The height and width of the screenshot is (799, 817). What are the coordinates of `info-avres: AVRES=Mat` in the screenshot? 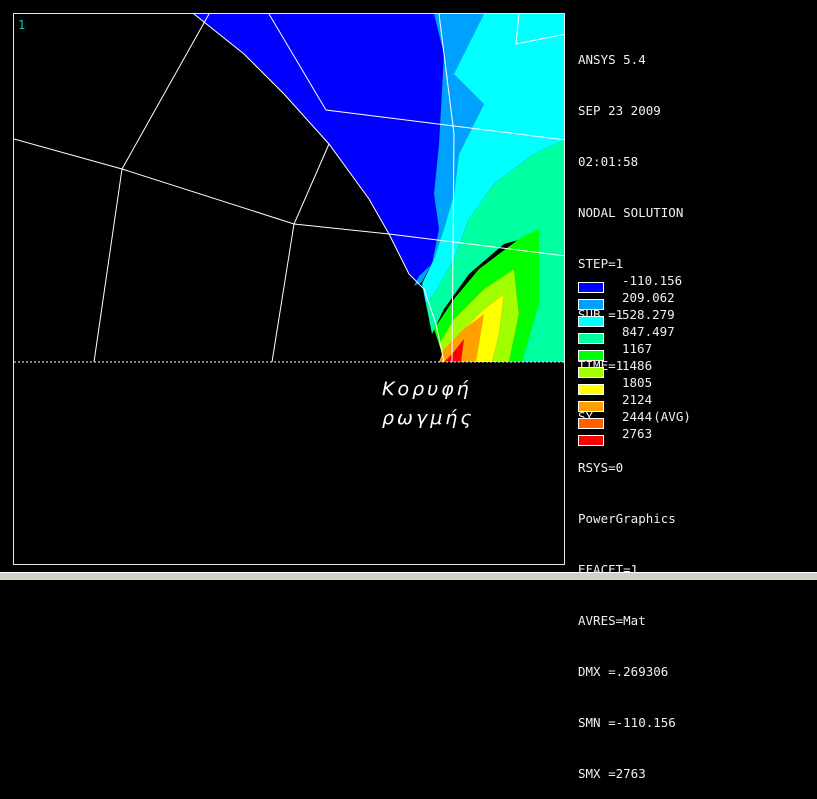 It's located at (612, 620).